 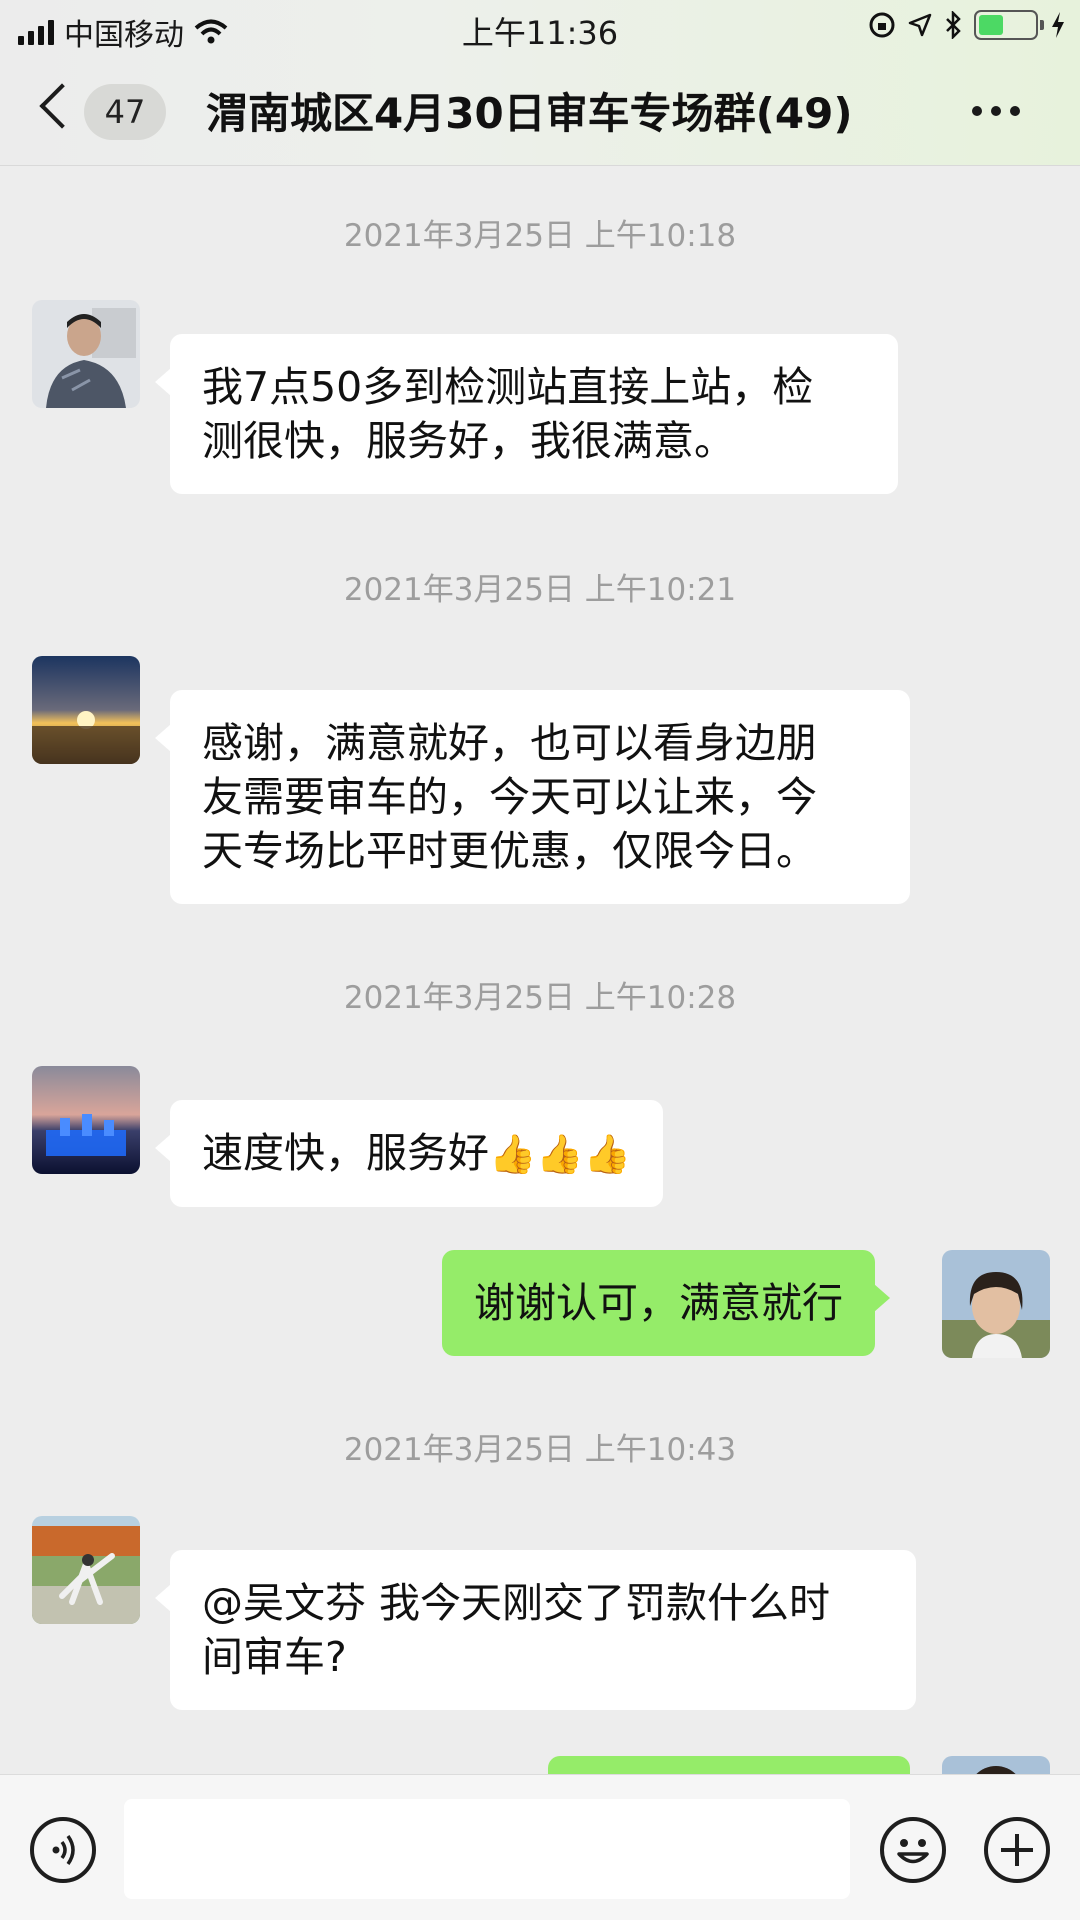 I want to click on voice-icon, so click(x=63, y=1850).